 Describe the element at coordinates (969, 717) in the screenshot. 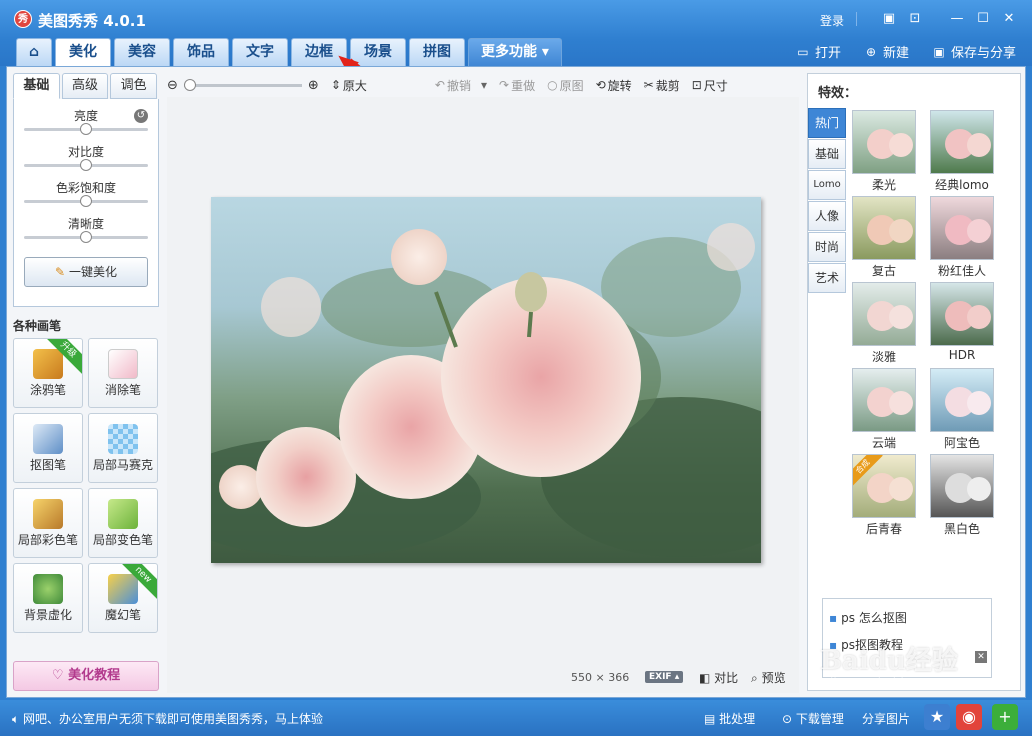

I see `weibo-icon: ◉` at that location.